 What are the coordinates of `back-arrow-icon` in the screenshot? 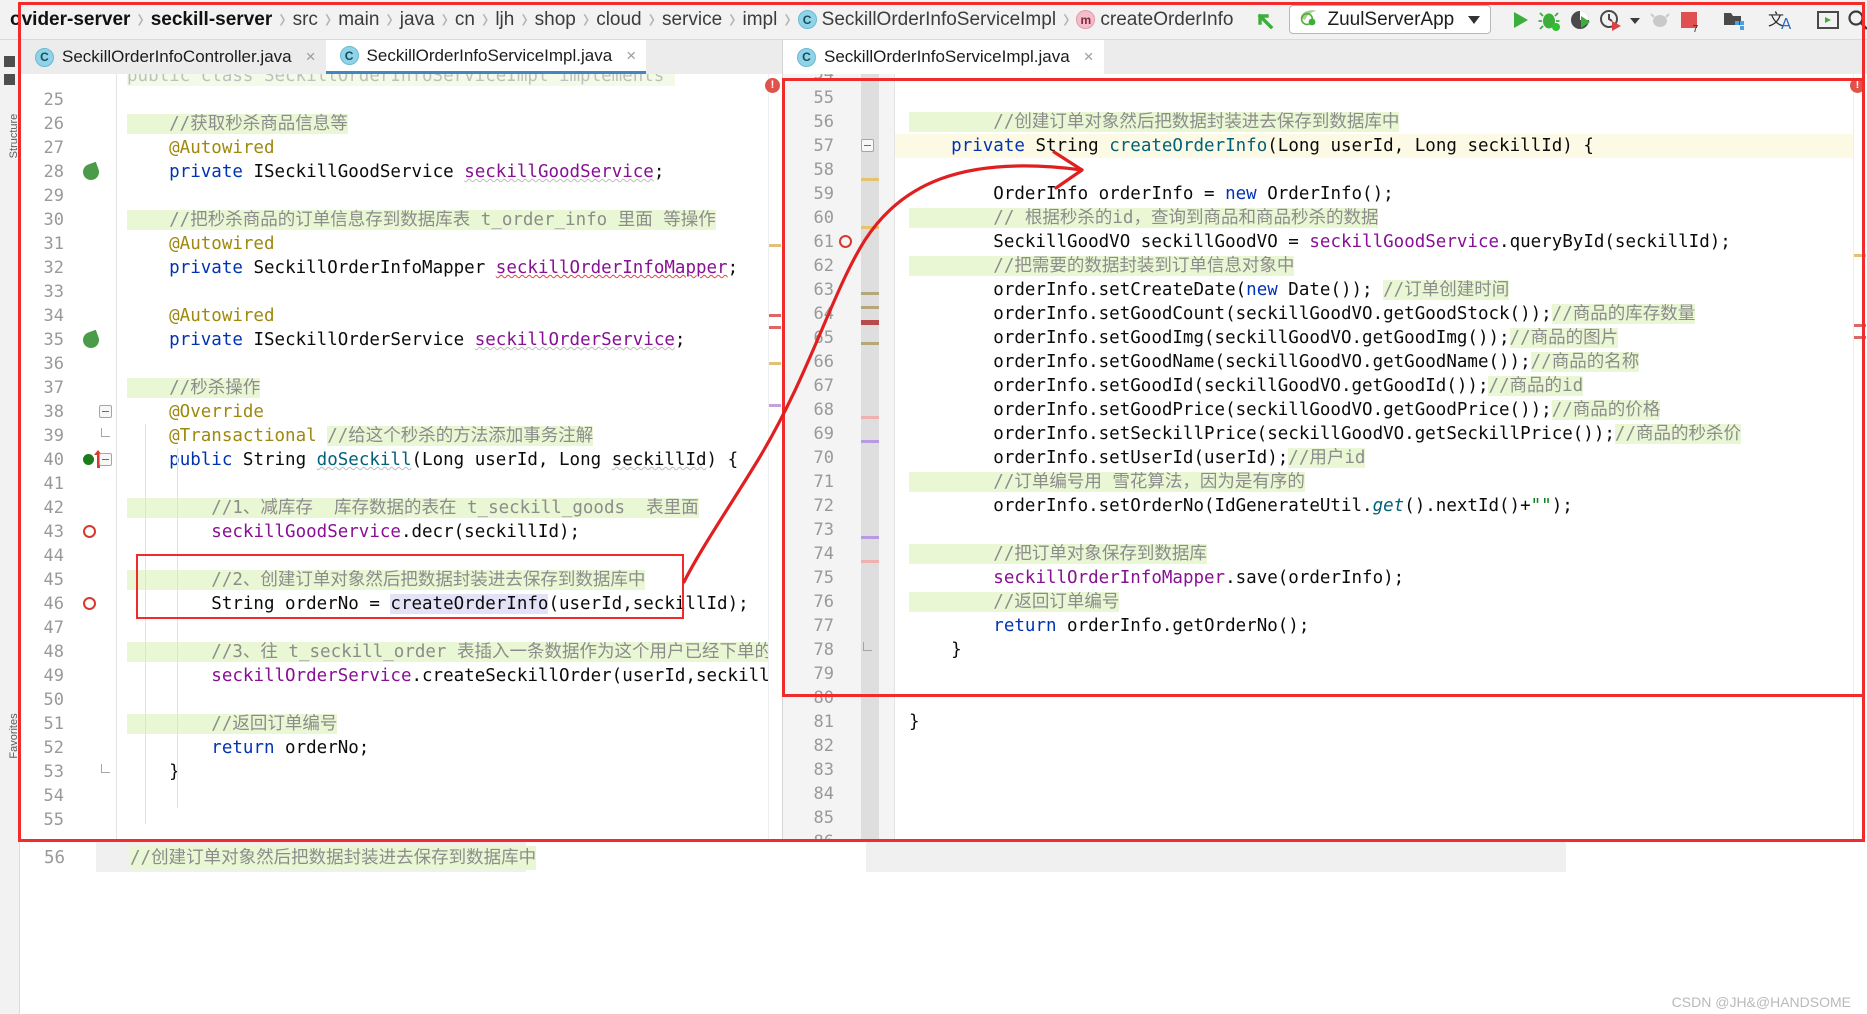 It's located at (1264, 20).